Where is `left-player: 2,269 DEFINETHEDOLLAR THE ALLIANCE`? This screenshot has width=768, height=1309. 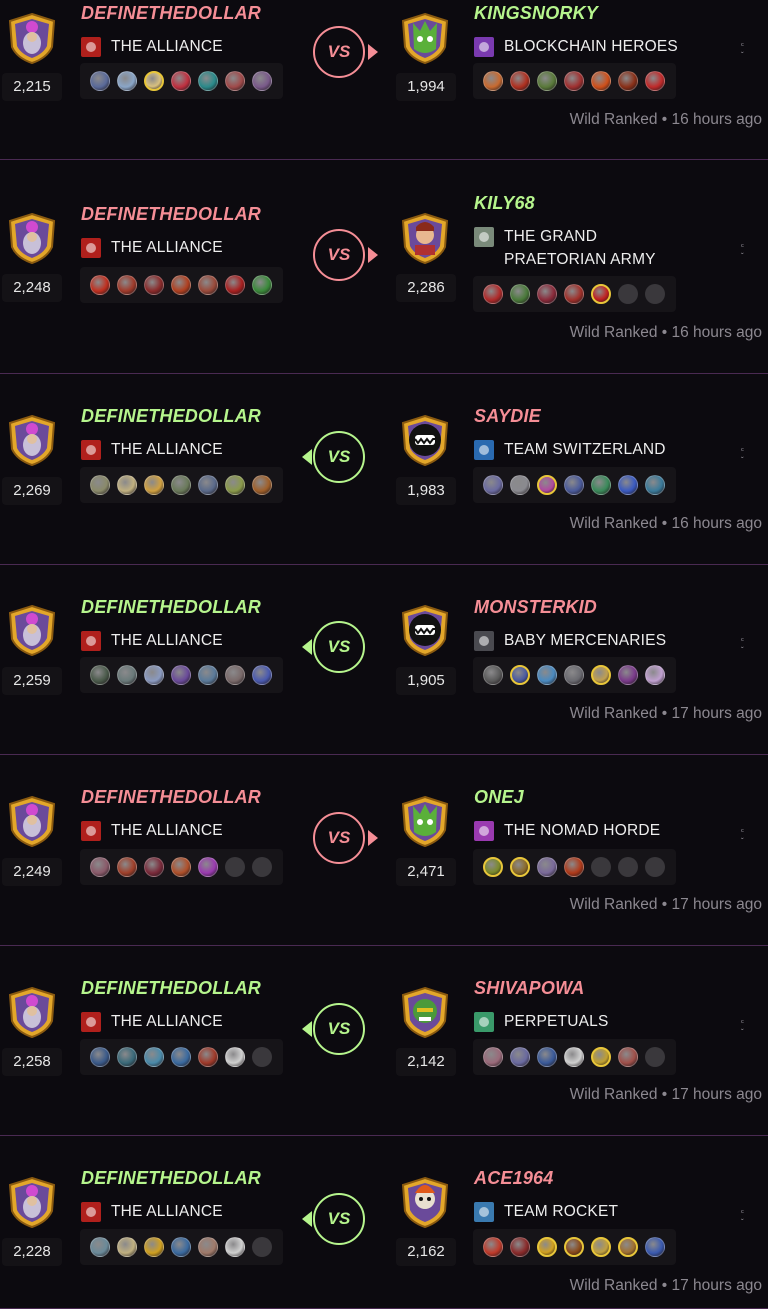
left-player: 2,269 DEFINETHEDOLLAR THE ALLIANCE is located at coordinates (150, 445).